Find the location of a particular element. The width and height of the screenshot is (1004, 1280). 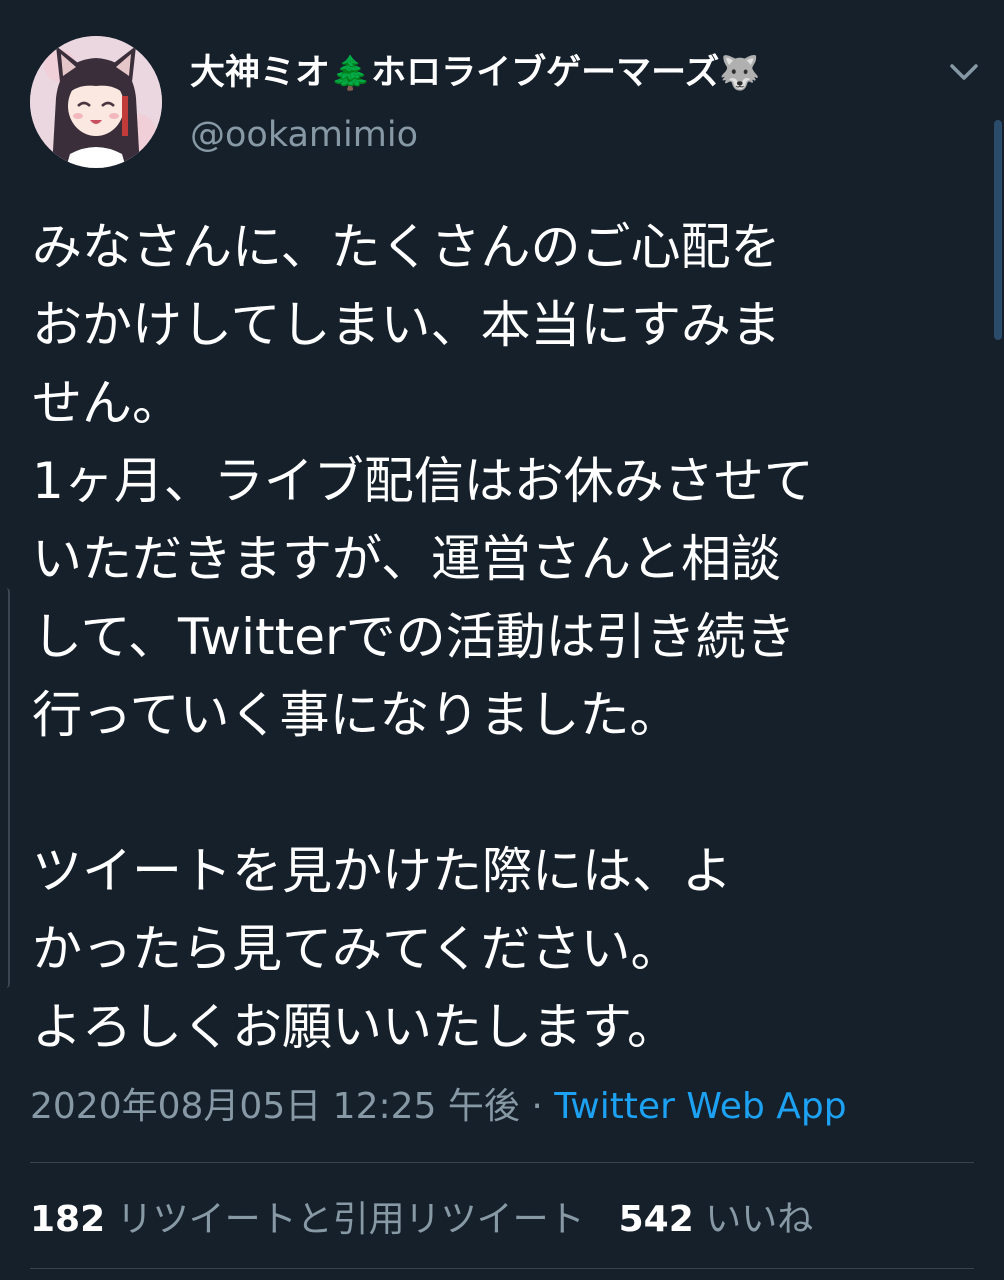

likes-count: 542 is located at coordinates (656, 1219).